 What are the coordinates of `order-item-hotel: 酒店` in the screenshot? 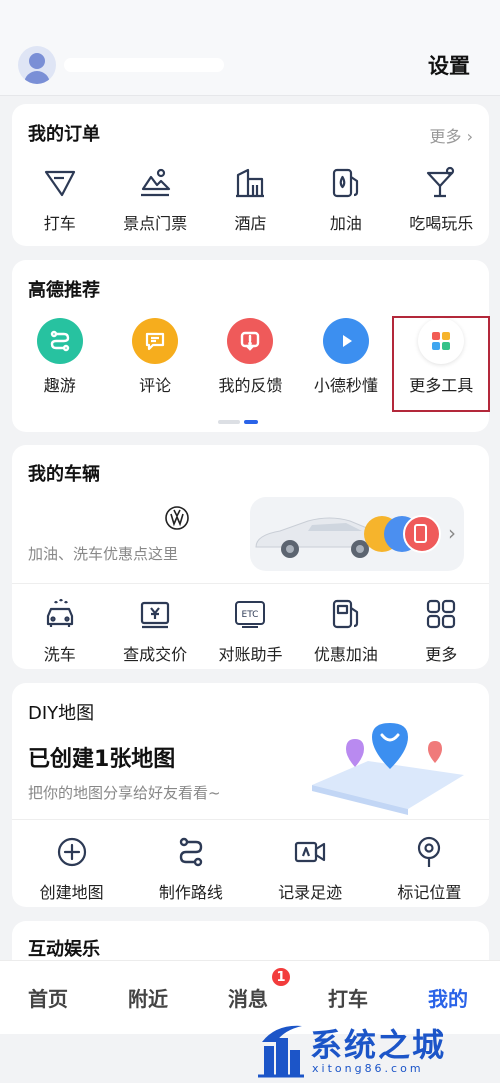 It's located at (250, 199).